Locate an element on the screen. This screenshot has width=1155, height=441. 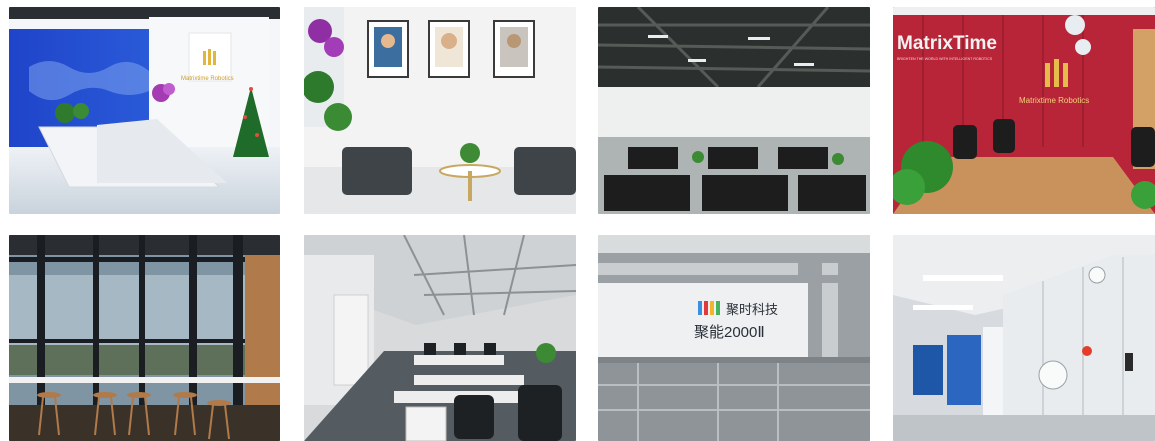
meeting-room-sign-text: Matrixtime Robotics is located at coordinates (1054, 100).